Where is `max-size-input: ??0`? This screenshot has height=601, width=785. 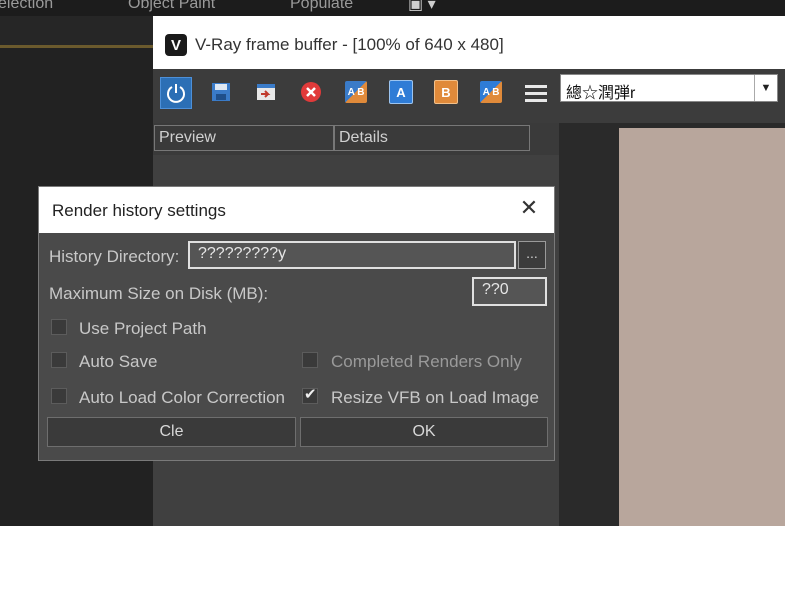
max-size-input: ??0 is located at coordinates (509, 291).